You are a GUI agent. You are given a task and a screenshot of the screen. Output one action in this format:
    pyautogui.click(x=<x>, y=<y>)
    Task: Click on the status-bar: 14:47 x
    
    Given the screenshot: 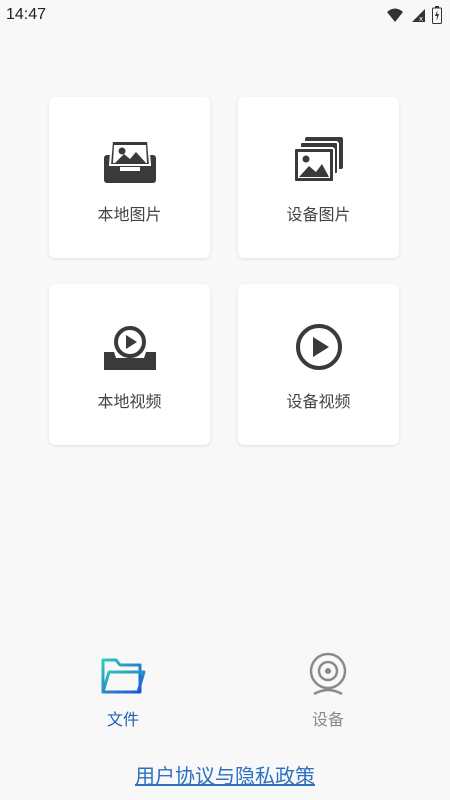 What is the action you would take?
    pyautogui.click(x=225, y=15)
    